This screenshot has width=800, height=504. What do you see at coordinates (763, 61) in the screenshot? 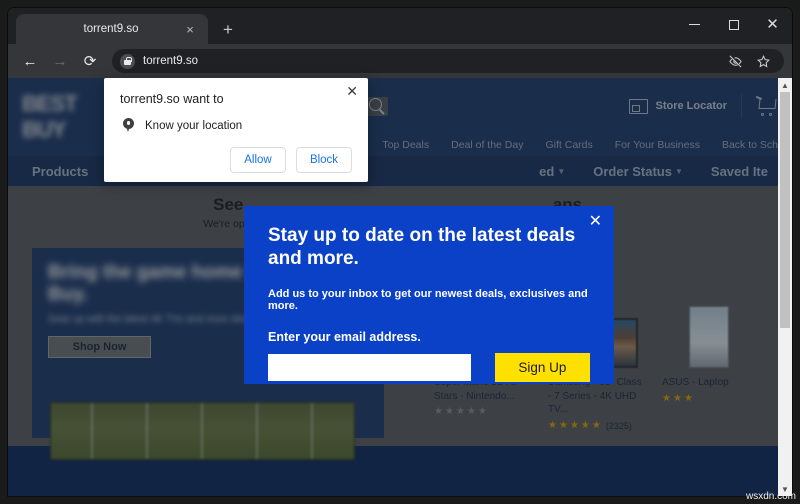
I see `star-icon` at bounding box center [763, 61].